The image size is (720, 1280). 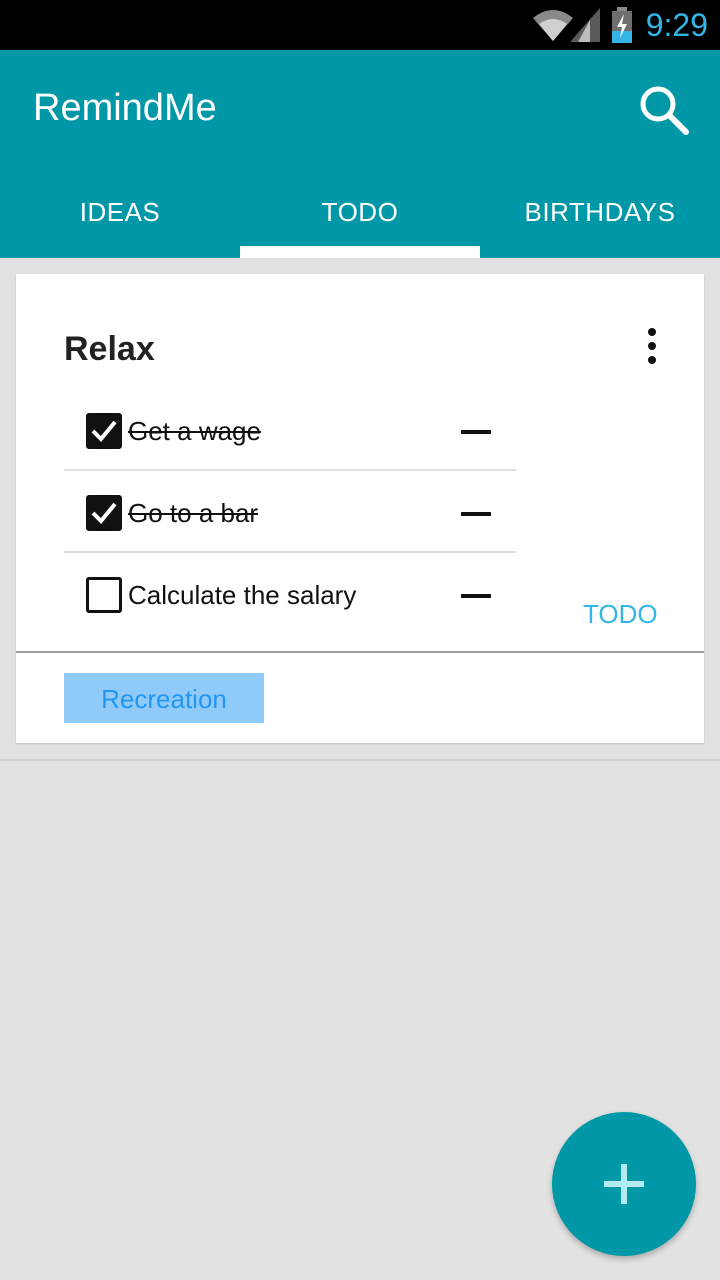 I want to click on add-reminder-button, so click(x=624, y=1184).